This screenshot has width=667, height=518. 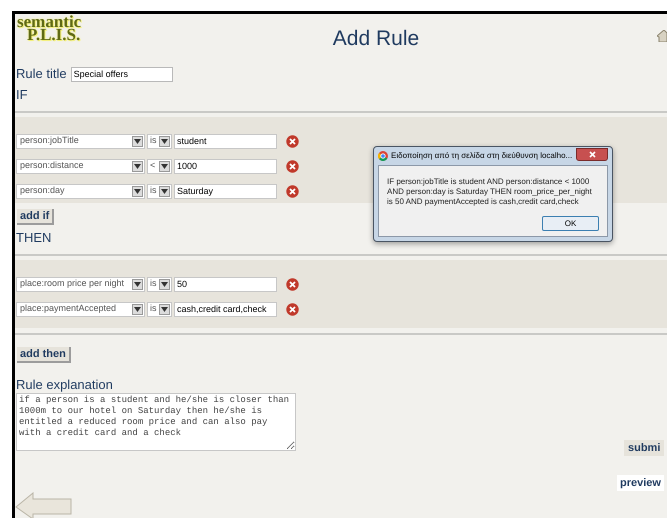 I want to click on page-title: Add Rule, so click(x=376, y=39).